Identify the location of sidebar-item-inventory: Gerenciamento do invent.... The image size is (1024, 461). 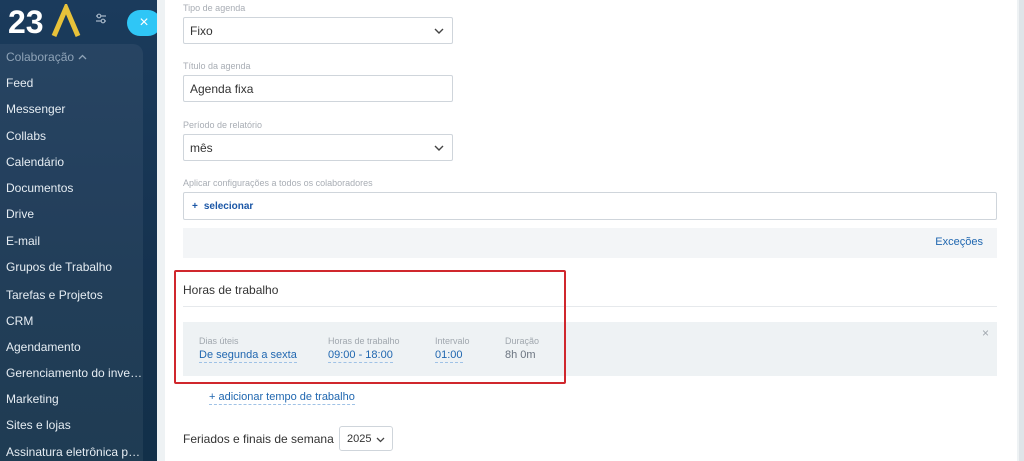
(76, 373).